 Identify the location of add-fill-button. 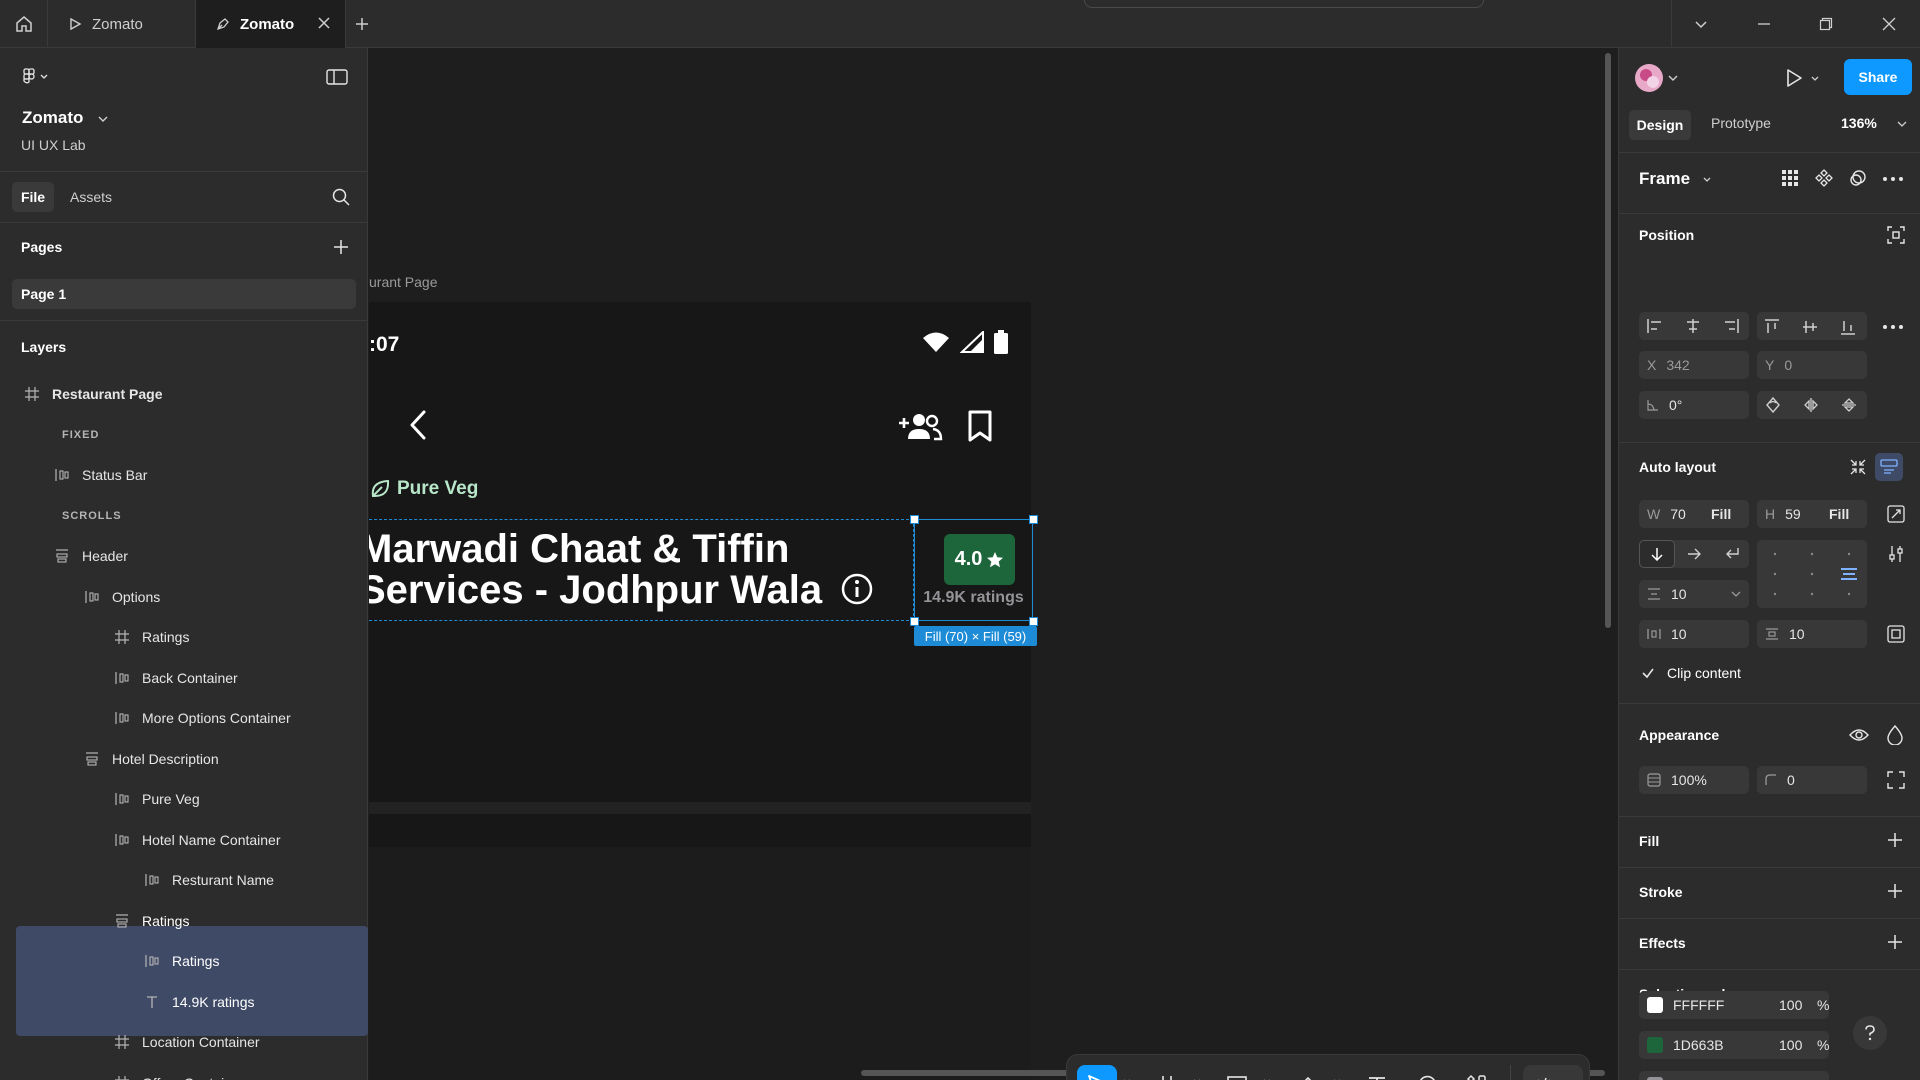
(1895, 840).